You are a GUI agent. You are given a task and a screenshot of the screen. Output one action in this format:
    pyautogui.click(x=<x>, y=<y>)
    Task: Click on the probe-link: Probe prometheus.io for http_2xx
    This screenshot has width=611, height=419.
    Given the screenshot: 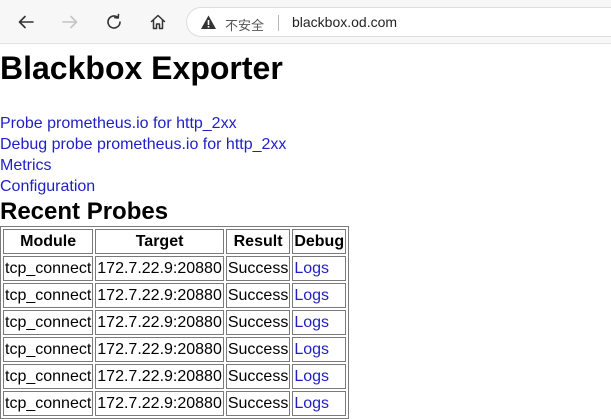 What is the action you would take?
    pyautogui.click(x=305, y=123)
    